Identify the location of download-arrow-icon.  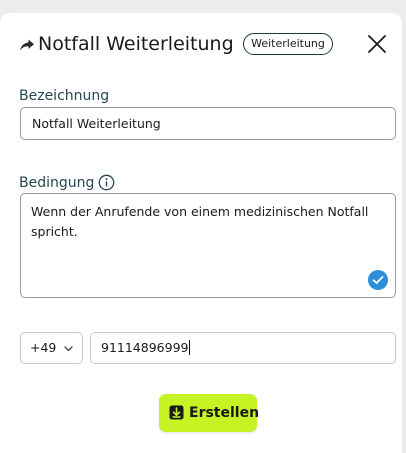
(176, 412).